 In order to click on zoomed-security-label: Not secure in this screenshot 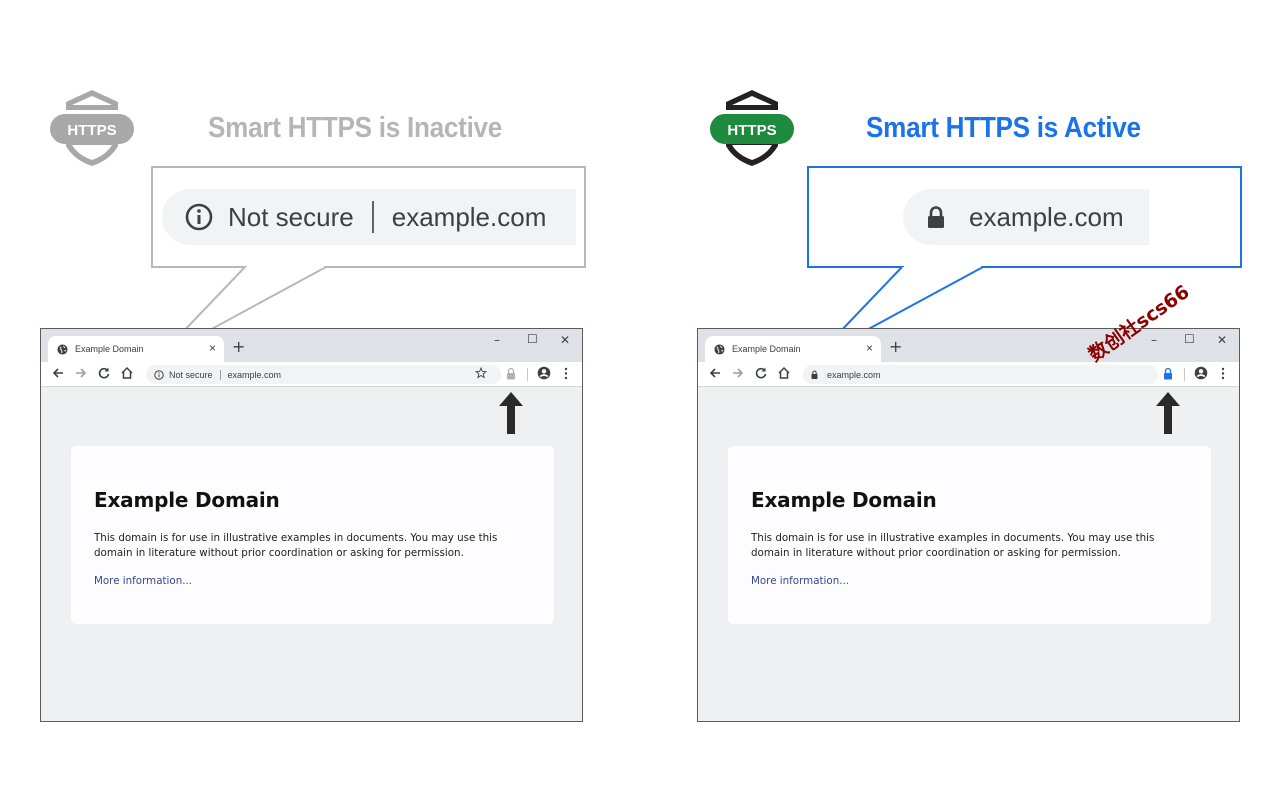, I will do `click(291, 216)`.